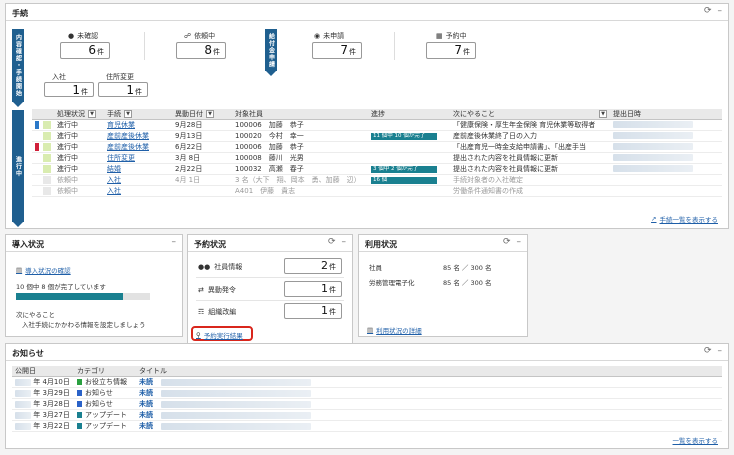 This screenshot has height=455, width=734. I want to click on count-hire-label: 入社, so click(59, 77).